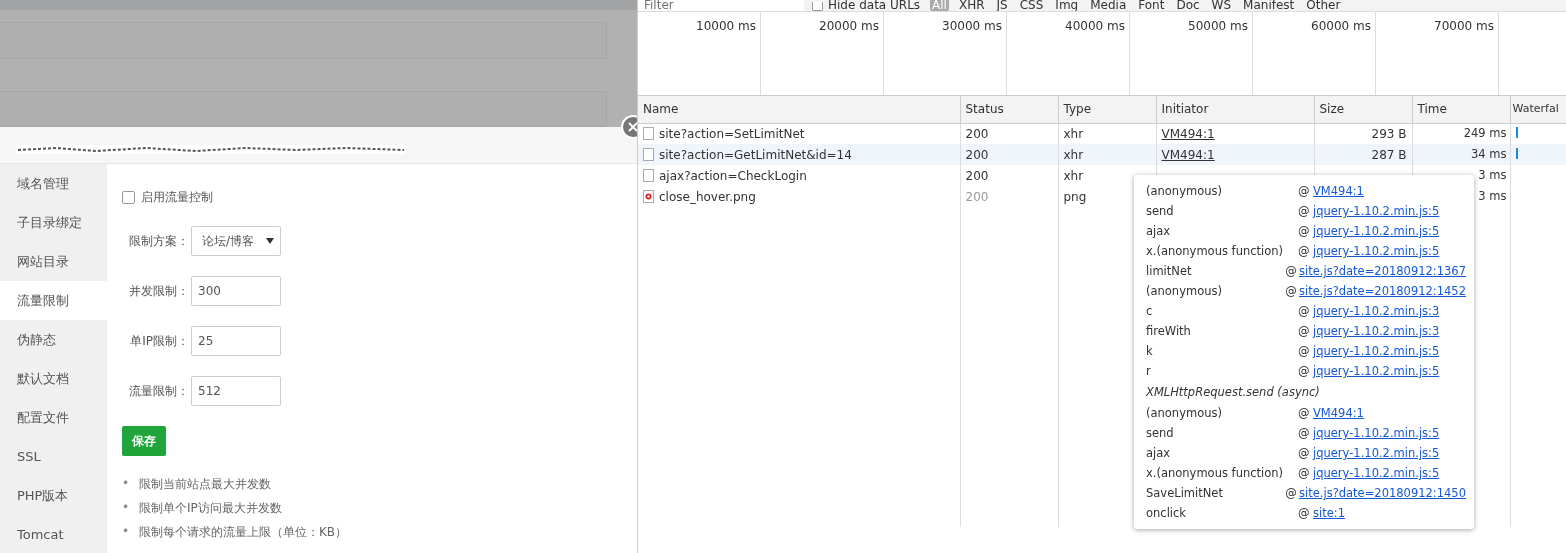 The height and width of the screenshot is (553, 1566). What do you see at coordinates (236, 291) in the screenshot?
I see `input-field: 300` at bounding box center [236, 291].